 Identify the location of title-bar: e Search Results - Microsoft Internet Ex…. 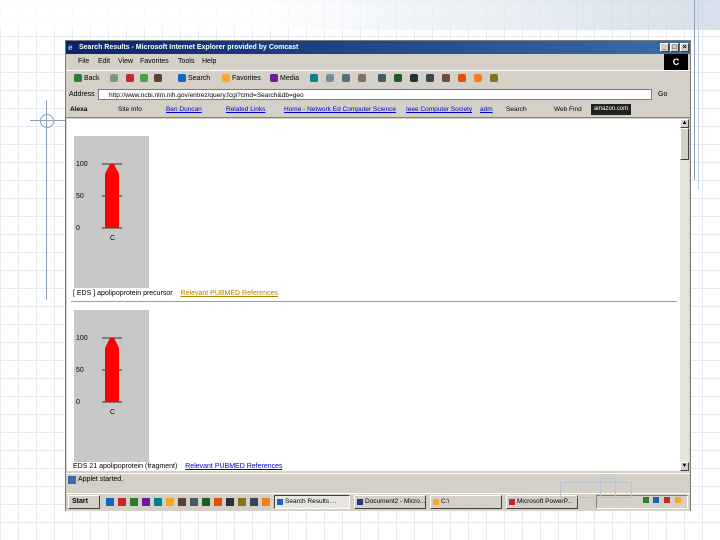
(378, 47).